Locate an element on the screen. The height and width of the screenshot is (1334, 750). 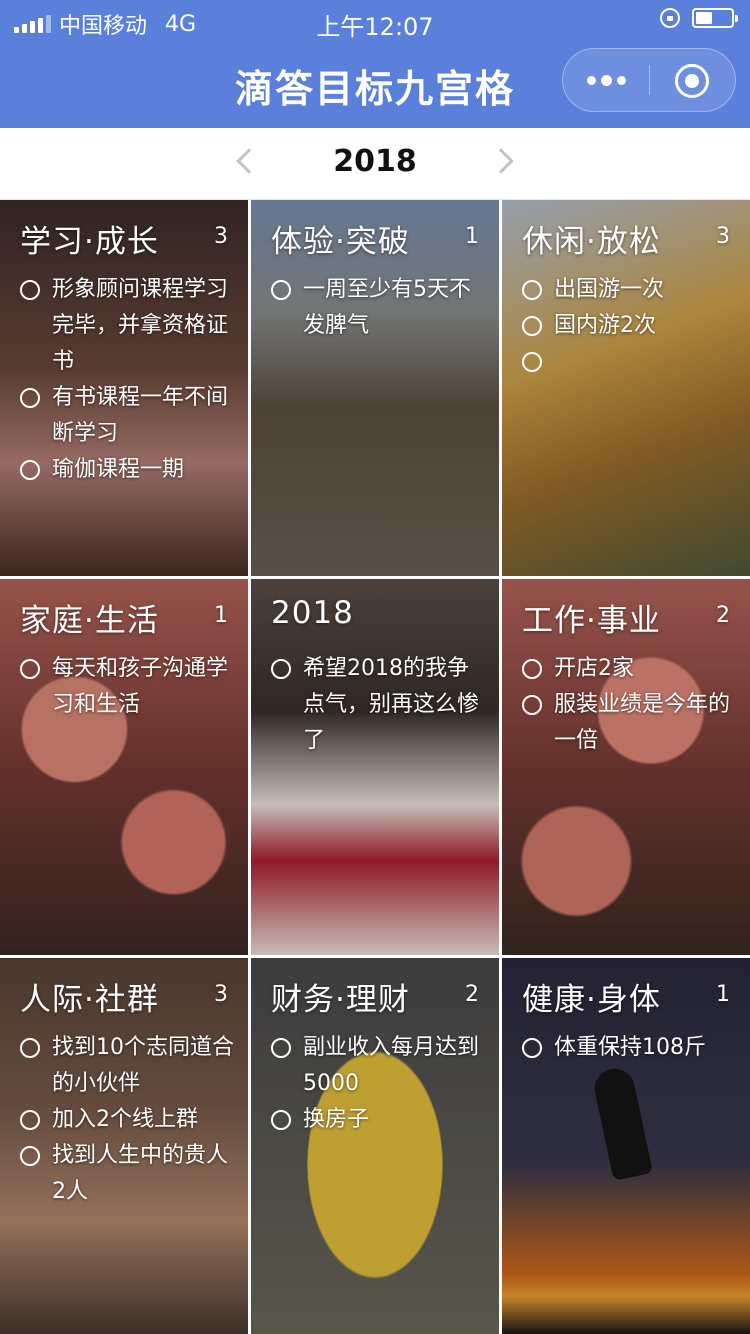
goal-item: 形象顾问课程学习完毕，并拿资格证书 is located at coordinates (127, 326).